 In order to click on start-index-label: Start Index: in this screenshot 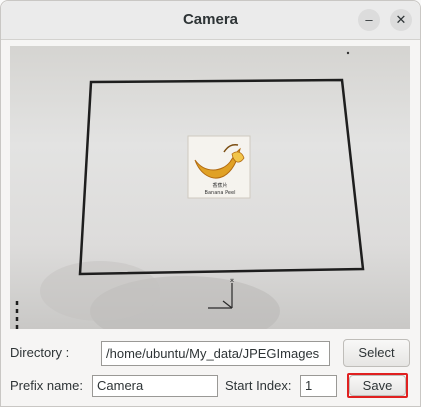, I will do `click(258, 385)`.